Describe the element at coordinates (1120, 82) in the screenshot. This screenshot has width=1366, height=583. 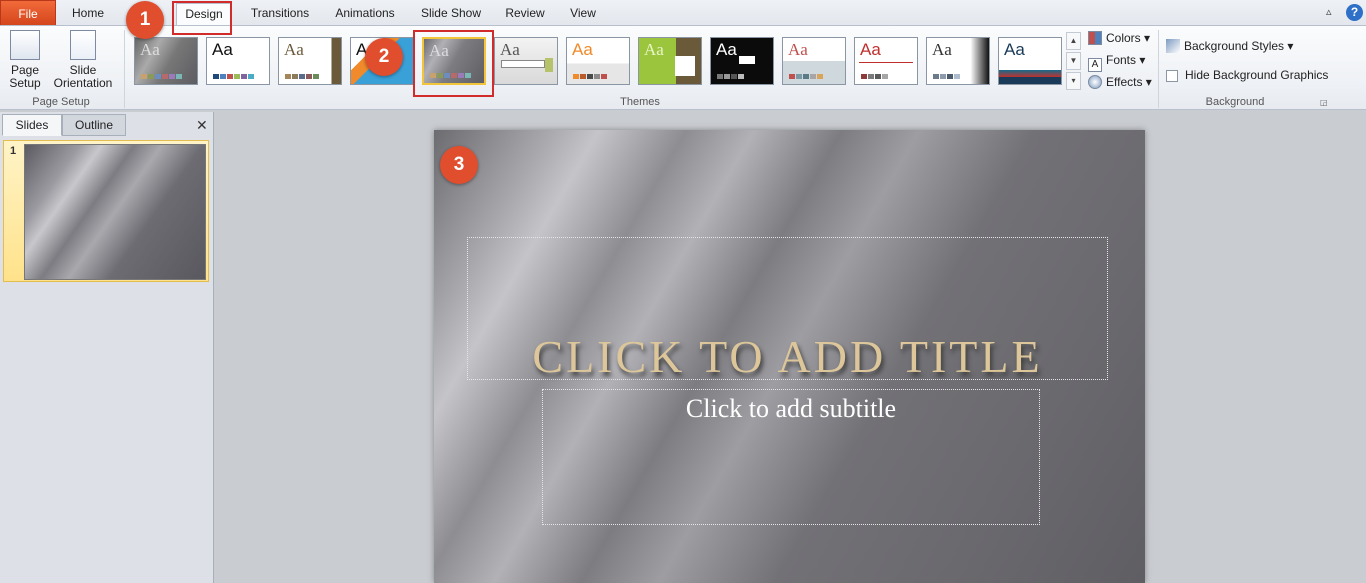
I see `effects-button: Effects ▾` at that location.